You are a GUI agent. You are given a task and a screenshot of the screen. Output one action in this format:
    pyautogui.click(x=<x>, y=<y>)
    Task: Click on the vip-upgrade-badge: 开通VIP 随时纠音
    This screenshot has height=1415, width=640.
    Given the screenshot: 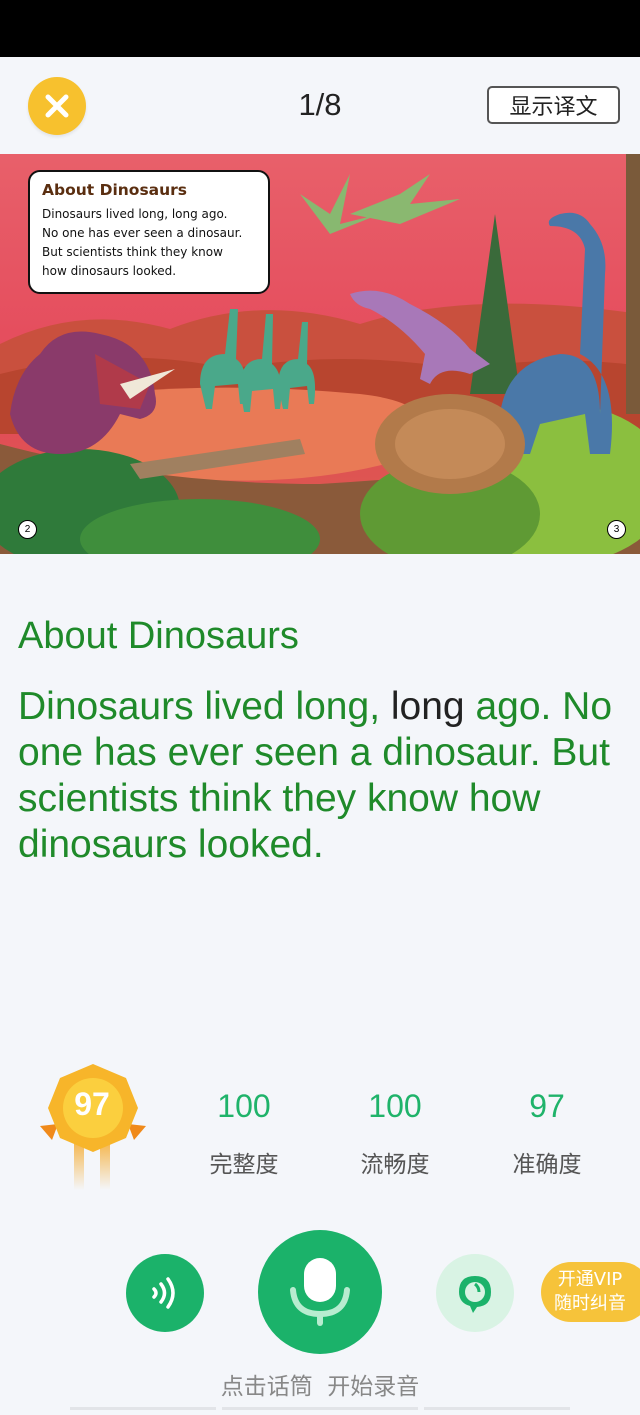 What is the action you would take?
    pyautogui.click(x=590, y=1292)
    